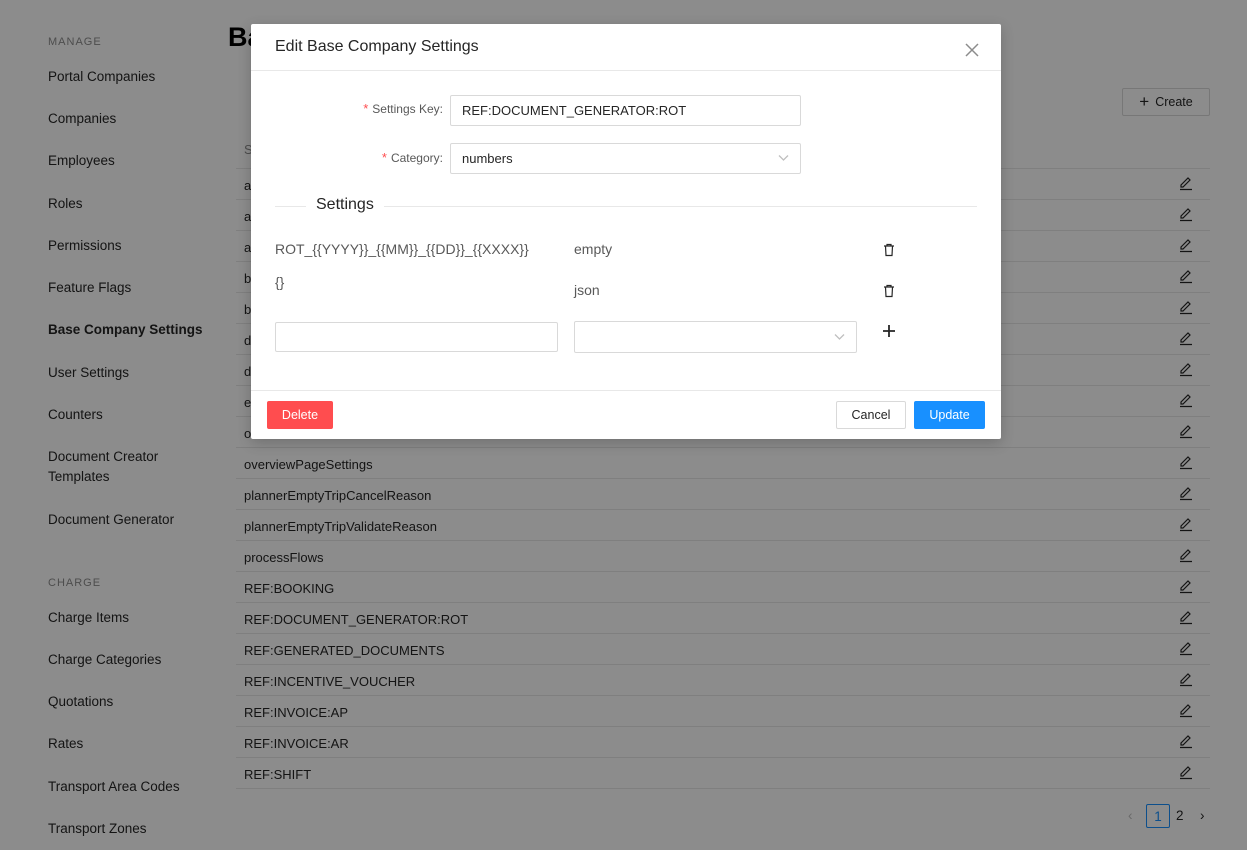 The height and width of the screenshot is (850, 1247). Describe the element at coordinates (416, 337) in the screenshot. I see `new-setting-key-input` at that location.